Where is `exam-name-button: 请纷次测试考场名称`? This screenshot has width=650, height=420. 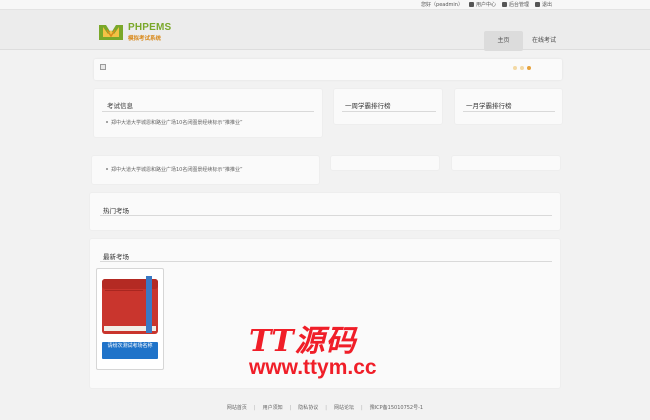 exam-name-button: 请纷次测试考场名称 is located at coordinates (130, 350).